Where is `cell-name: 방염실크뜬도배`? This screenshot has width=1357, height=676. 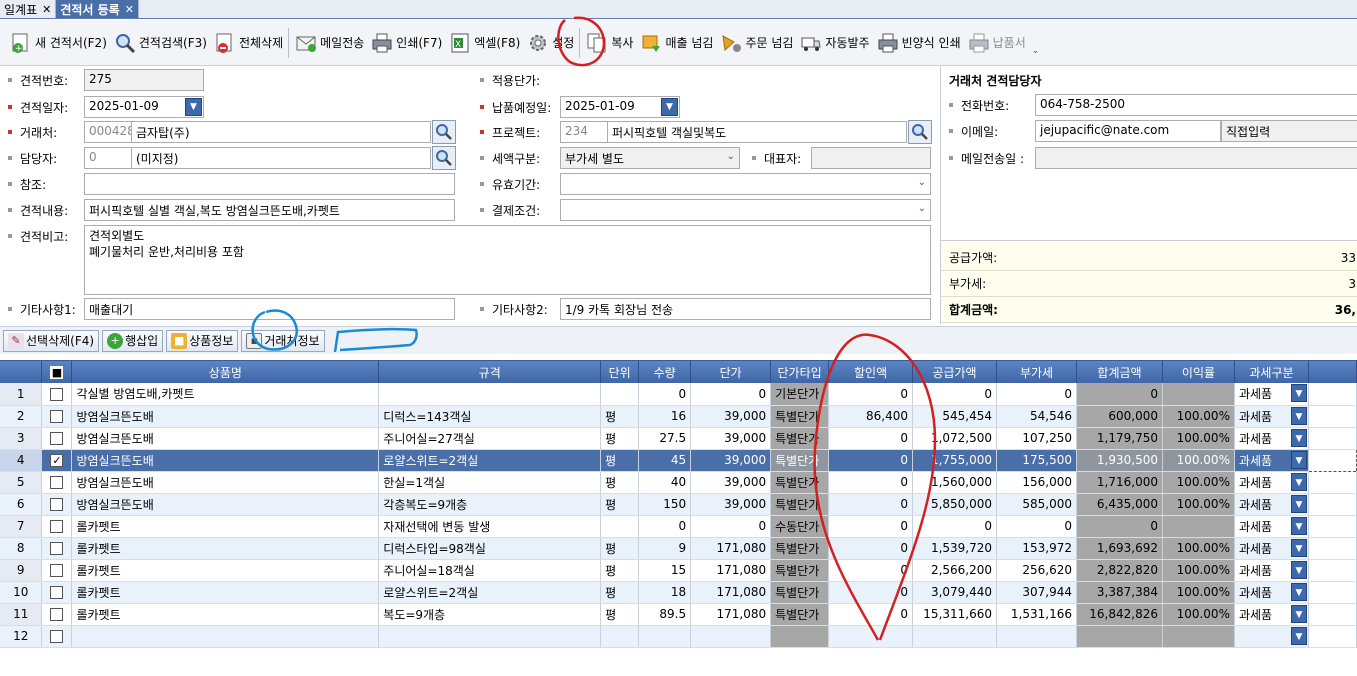 cell-name: 방염실크뜬도배 is located at coordinates (225, 416).